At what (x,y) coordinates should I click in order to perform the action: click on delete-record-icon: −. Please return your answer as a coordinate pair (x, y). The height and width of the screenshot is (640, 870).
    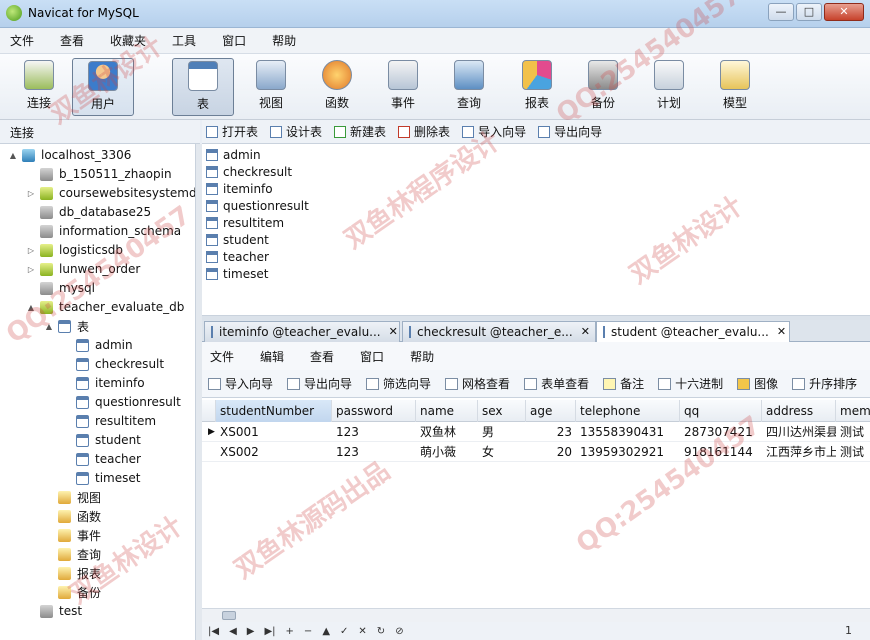
    Looking at the image, I should click on (308, 631).